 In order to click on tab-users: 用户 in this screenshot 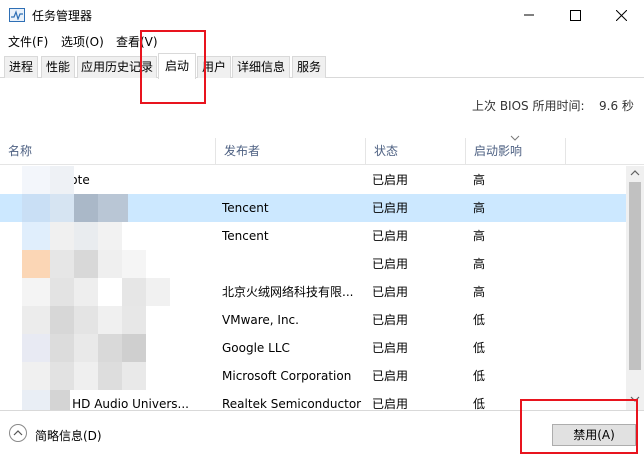, I will do `click(214, 67)`.